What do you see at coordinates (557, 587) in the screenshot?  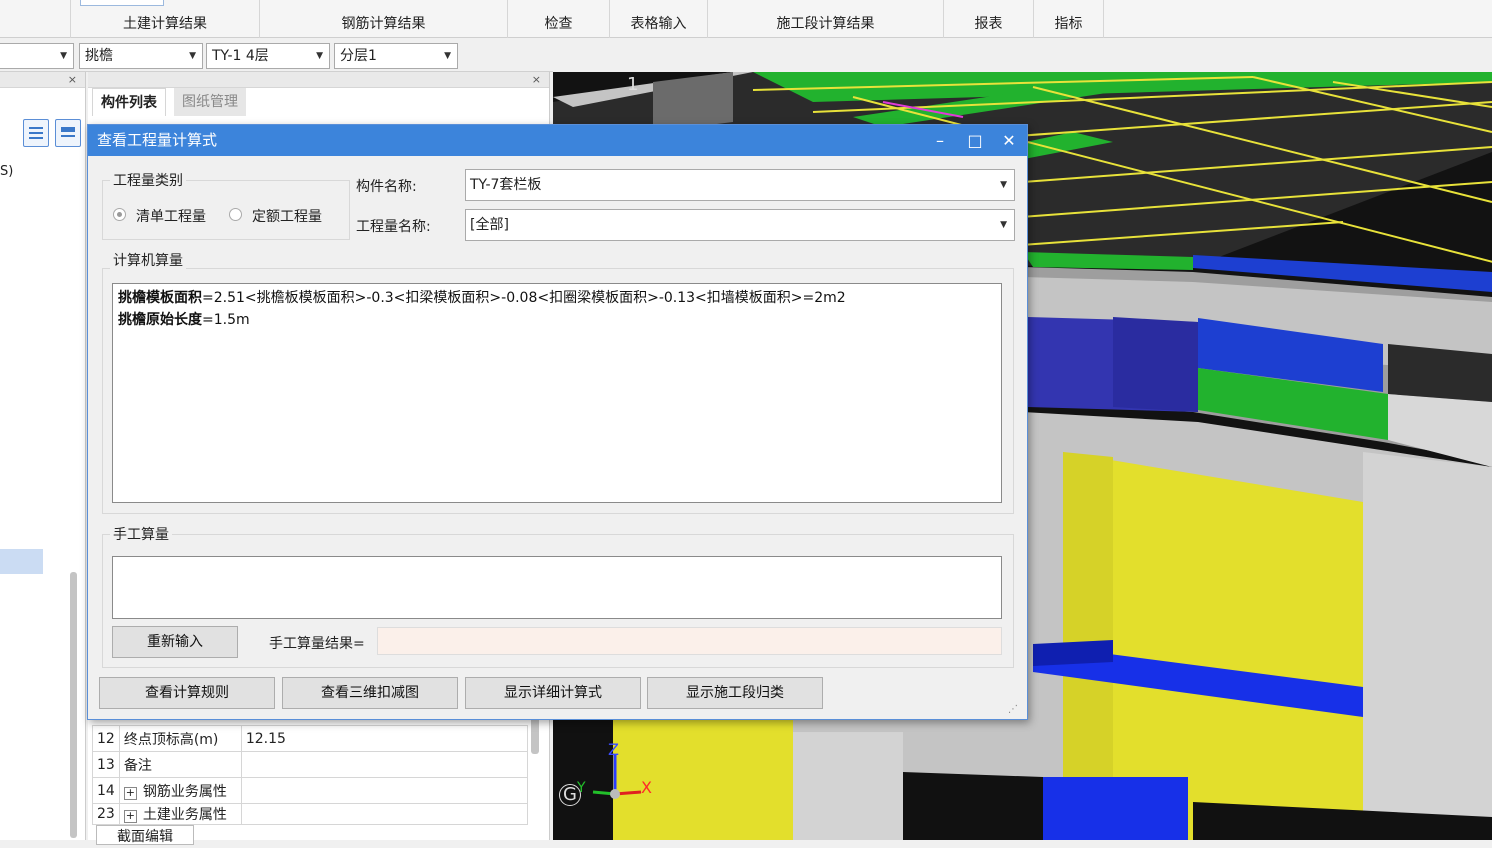 I see `manual-formula-textarea` at bounding box center [557, 587].